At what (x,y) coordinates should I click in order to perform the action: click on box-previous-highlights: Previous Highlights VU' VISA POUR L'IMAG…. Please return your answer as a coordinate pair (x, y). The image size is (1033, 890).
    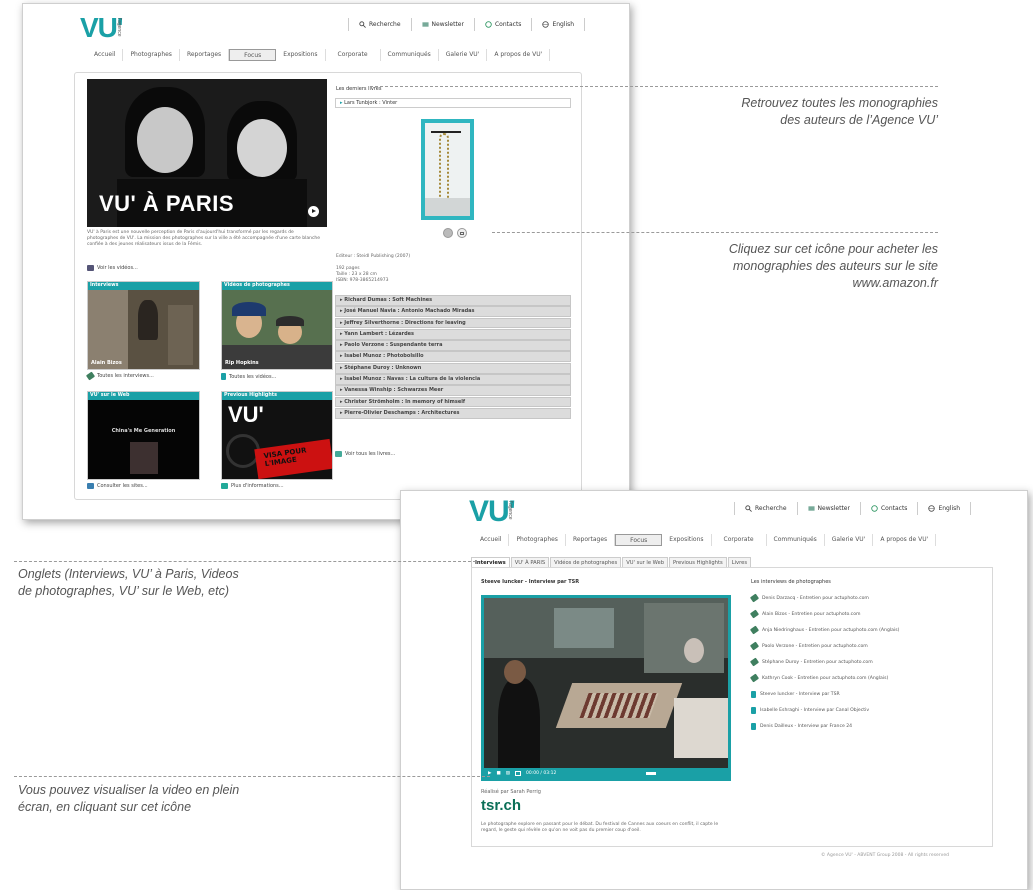
    Looking at the image, I should click on (277, 435).